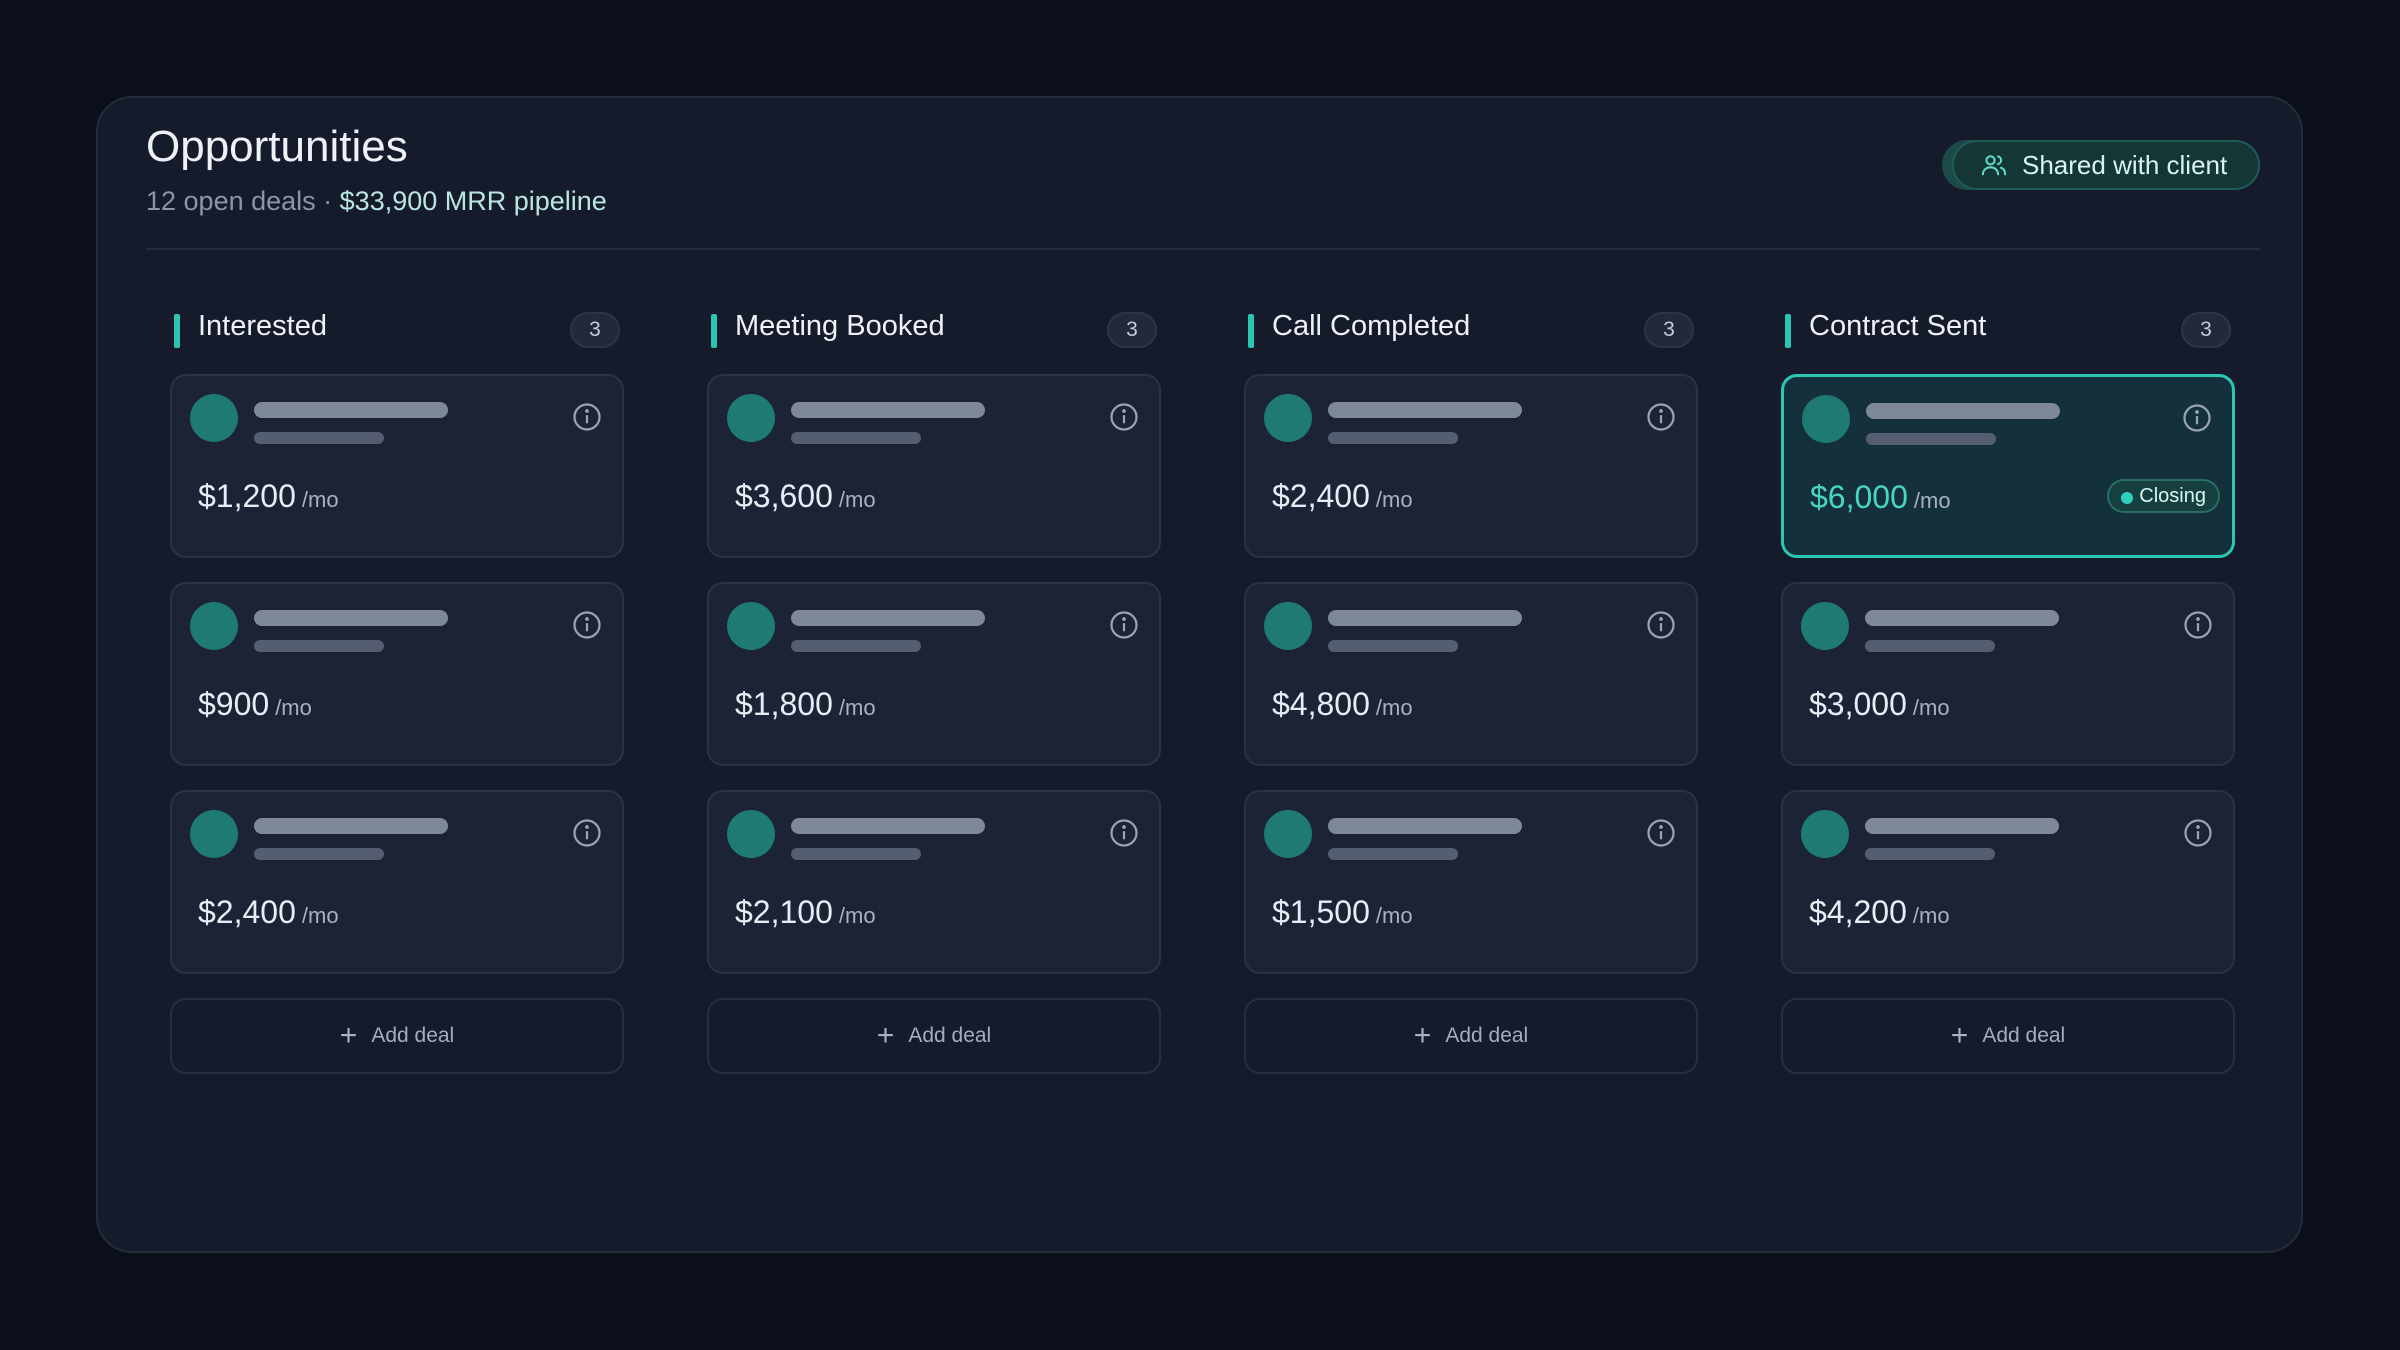  What do you see at coordinates (784, 496) in the screenshot?
I see `deal-amount-value: $3,600` at bounding box center [784, 496].